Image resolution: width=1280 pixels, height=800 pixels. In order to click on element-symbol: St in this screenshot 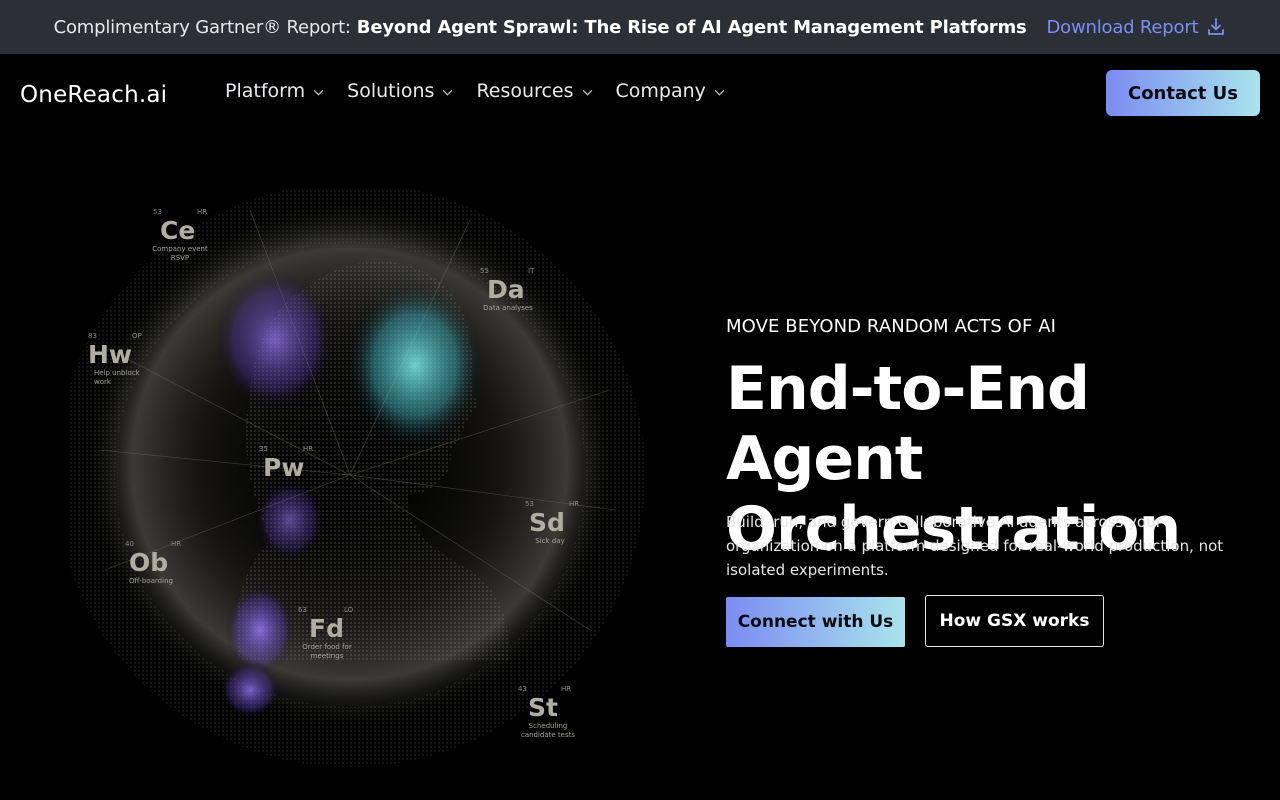, I will do `click(543, 707)`.